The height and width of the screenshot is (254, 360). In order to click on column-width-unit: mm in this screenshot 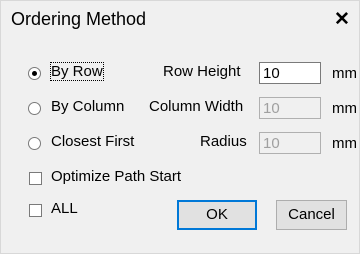, I will do `click(344, 108)`.